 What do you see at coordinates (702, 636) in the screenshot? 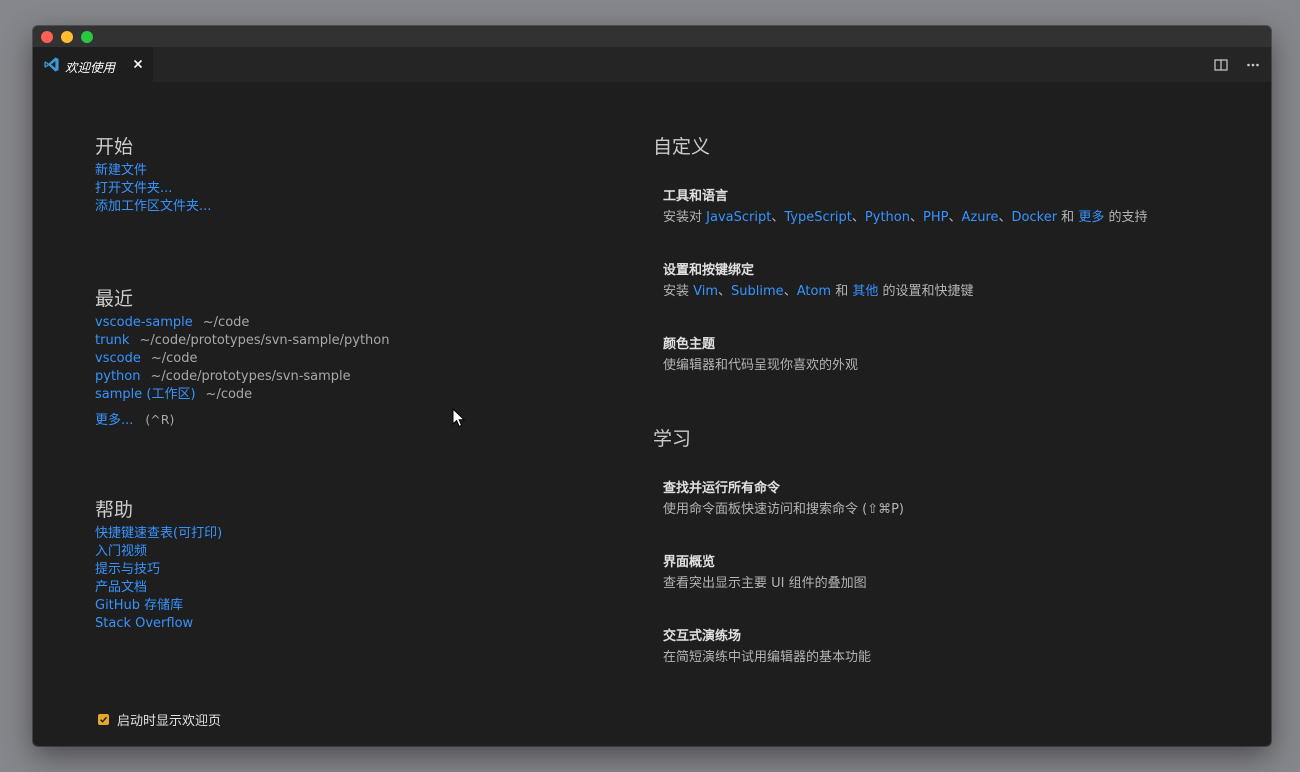
I see `interactive-playground-title: 交互式演练场` at bounding box center [702, 636].